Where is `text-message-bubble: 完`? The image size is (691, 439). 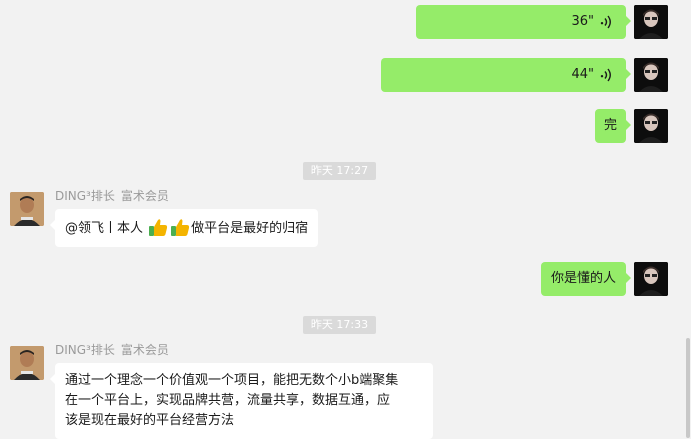 text-message-bubble: 完 is located at coordinates (613, 126).